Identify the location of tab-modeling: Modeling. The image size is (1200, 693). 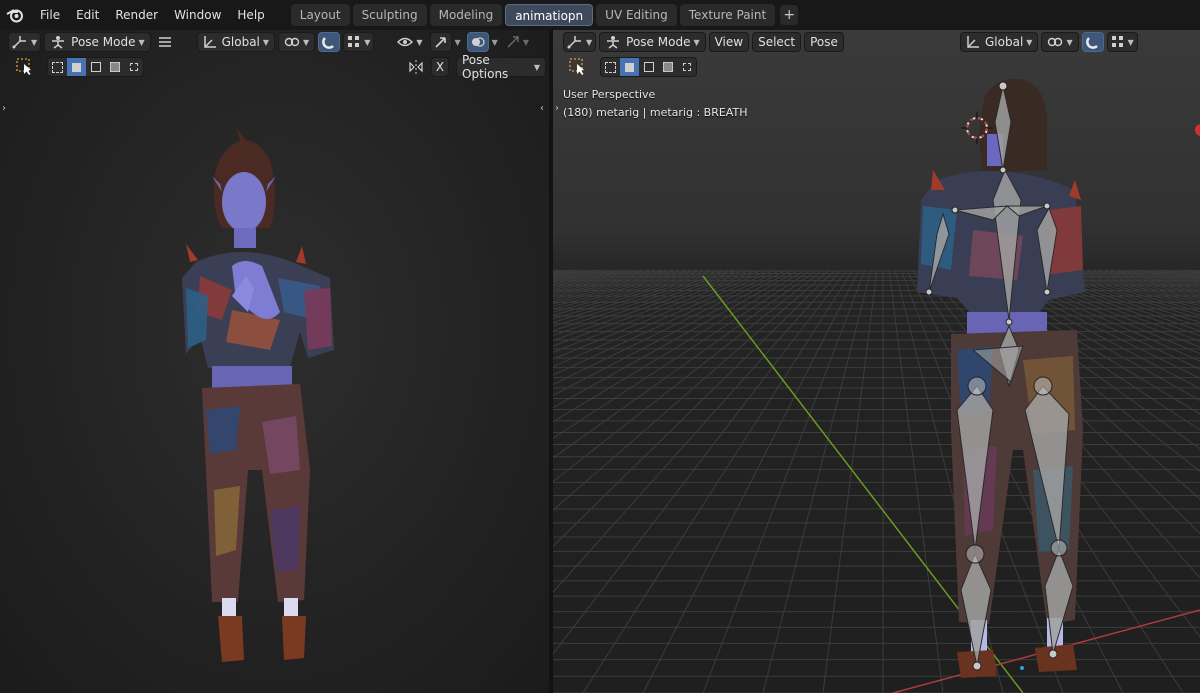
(466, 15).